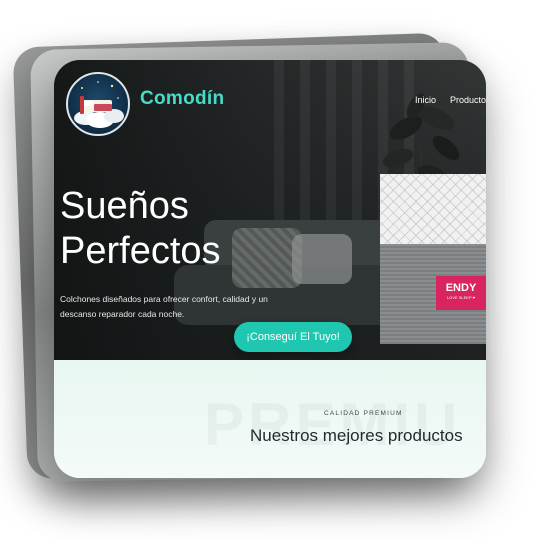 The image size is (540, 540). Describe the element at coordinates (433, 259) in the screenshot. I see `mattress-image: ENDY LOVE SLEEP ♥` at that location.